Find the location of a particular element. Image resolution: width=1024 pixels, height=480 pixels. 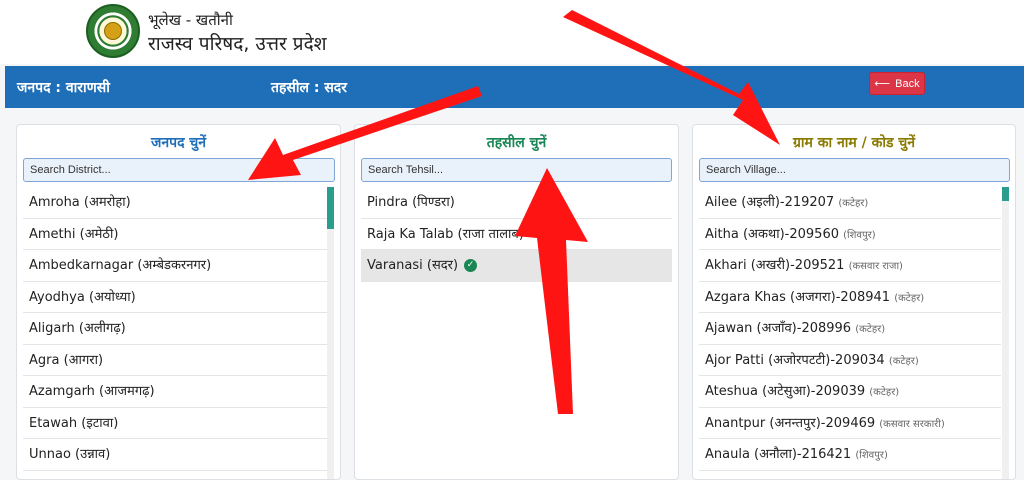

village-list-item: Ajor Patti (अजोरपटटी)-209034 (कटेहर) is located at coordinates (850, 360).